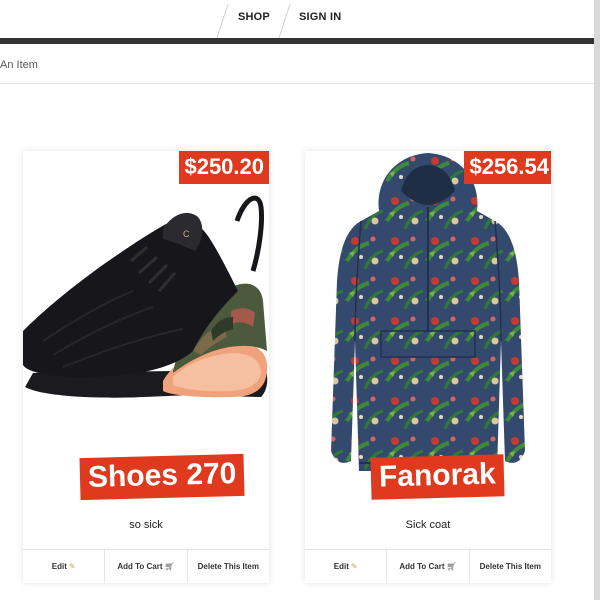 The image size is (600, 600). What do you see at coordinates (224, 167) in the screenshot?
I see `price-tag: $250.20` at bounding box center [224, 167].